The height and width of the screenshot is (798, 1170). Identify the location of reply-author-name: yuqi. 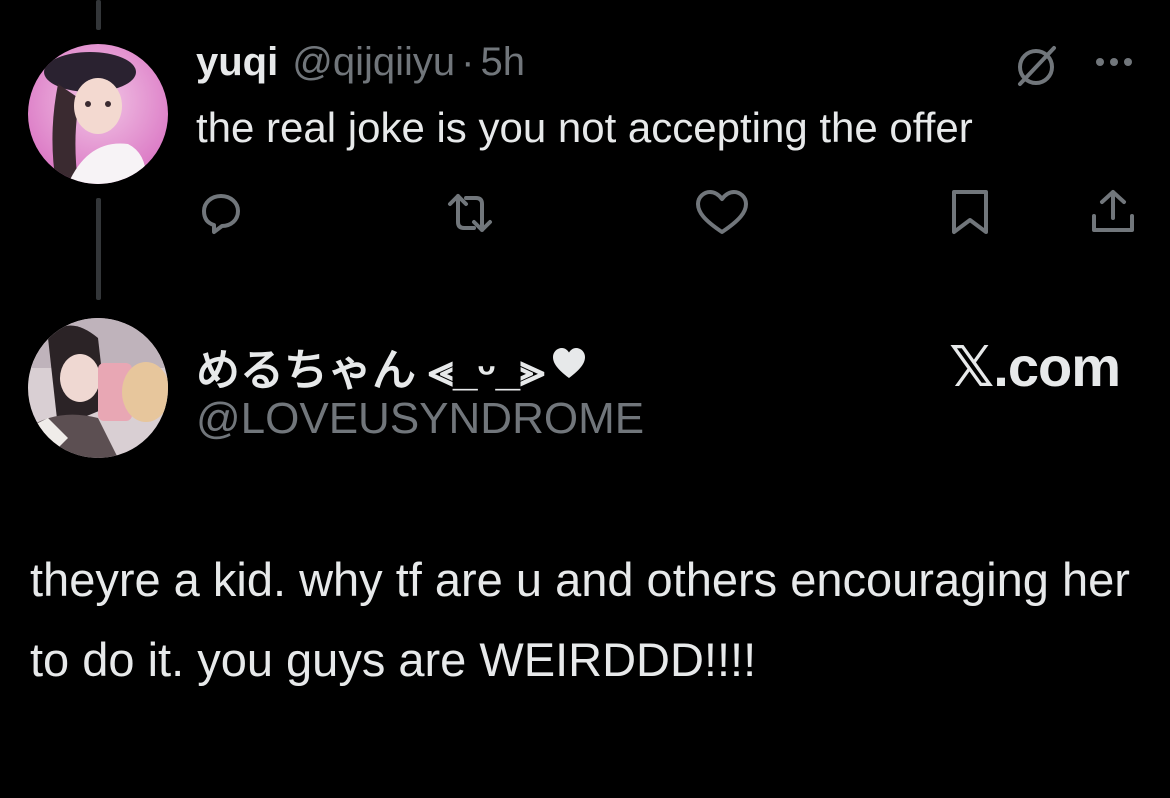
(237, 62).